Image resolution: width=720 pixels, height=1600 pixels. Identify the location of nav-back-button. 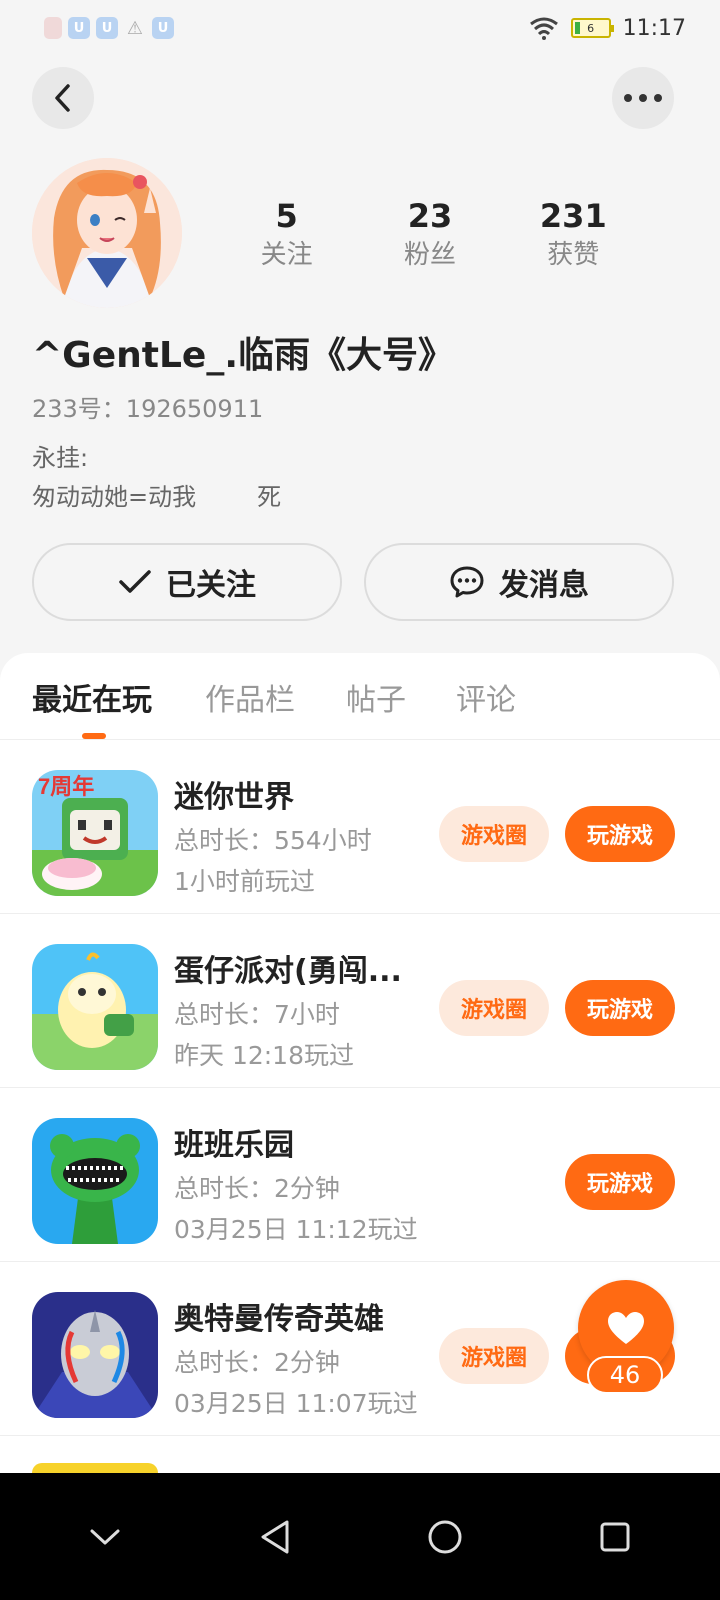
(275, 1537).